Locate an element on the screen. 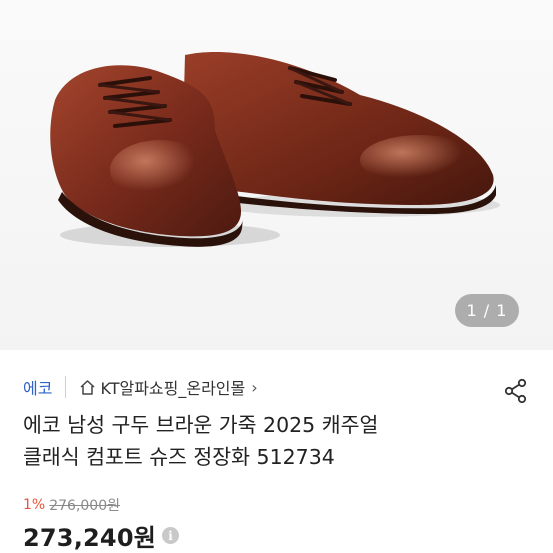 This screenshot has height=553, width=553. image-counter: 1 / 1 is located at coordinates (487, 310).